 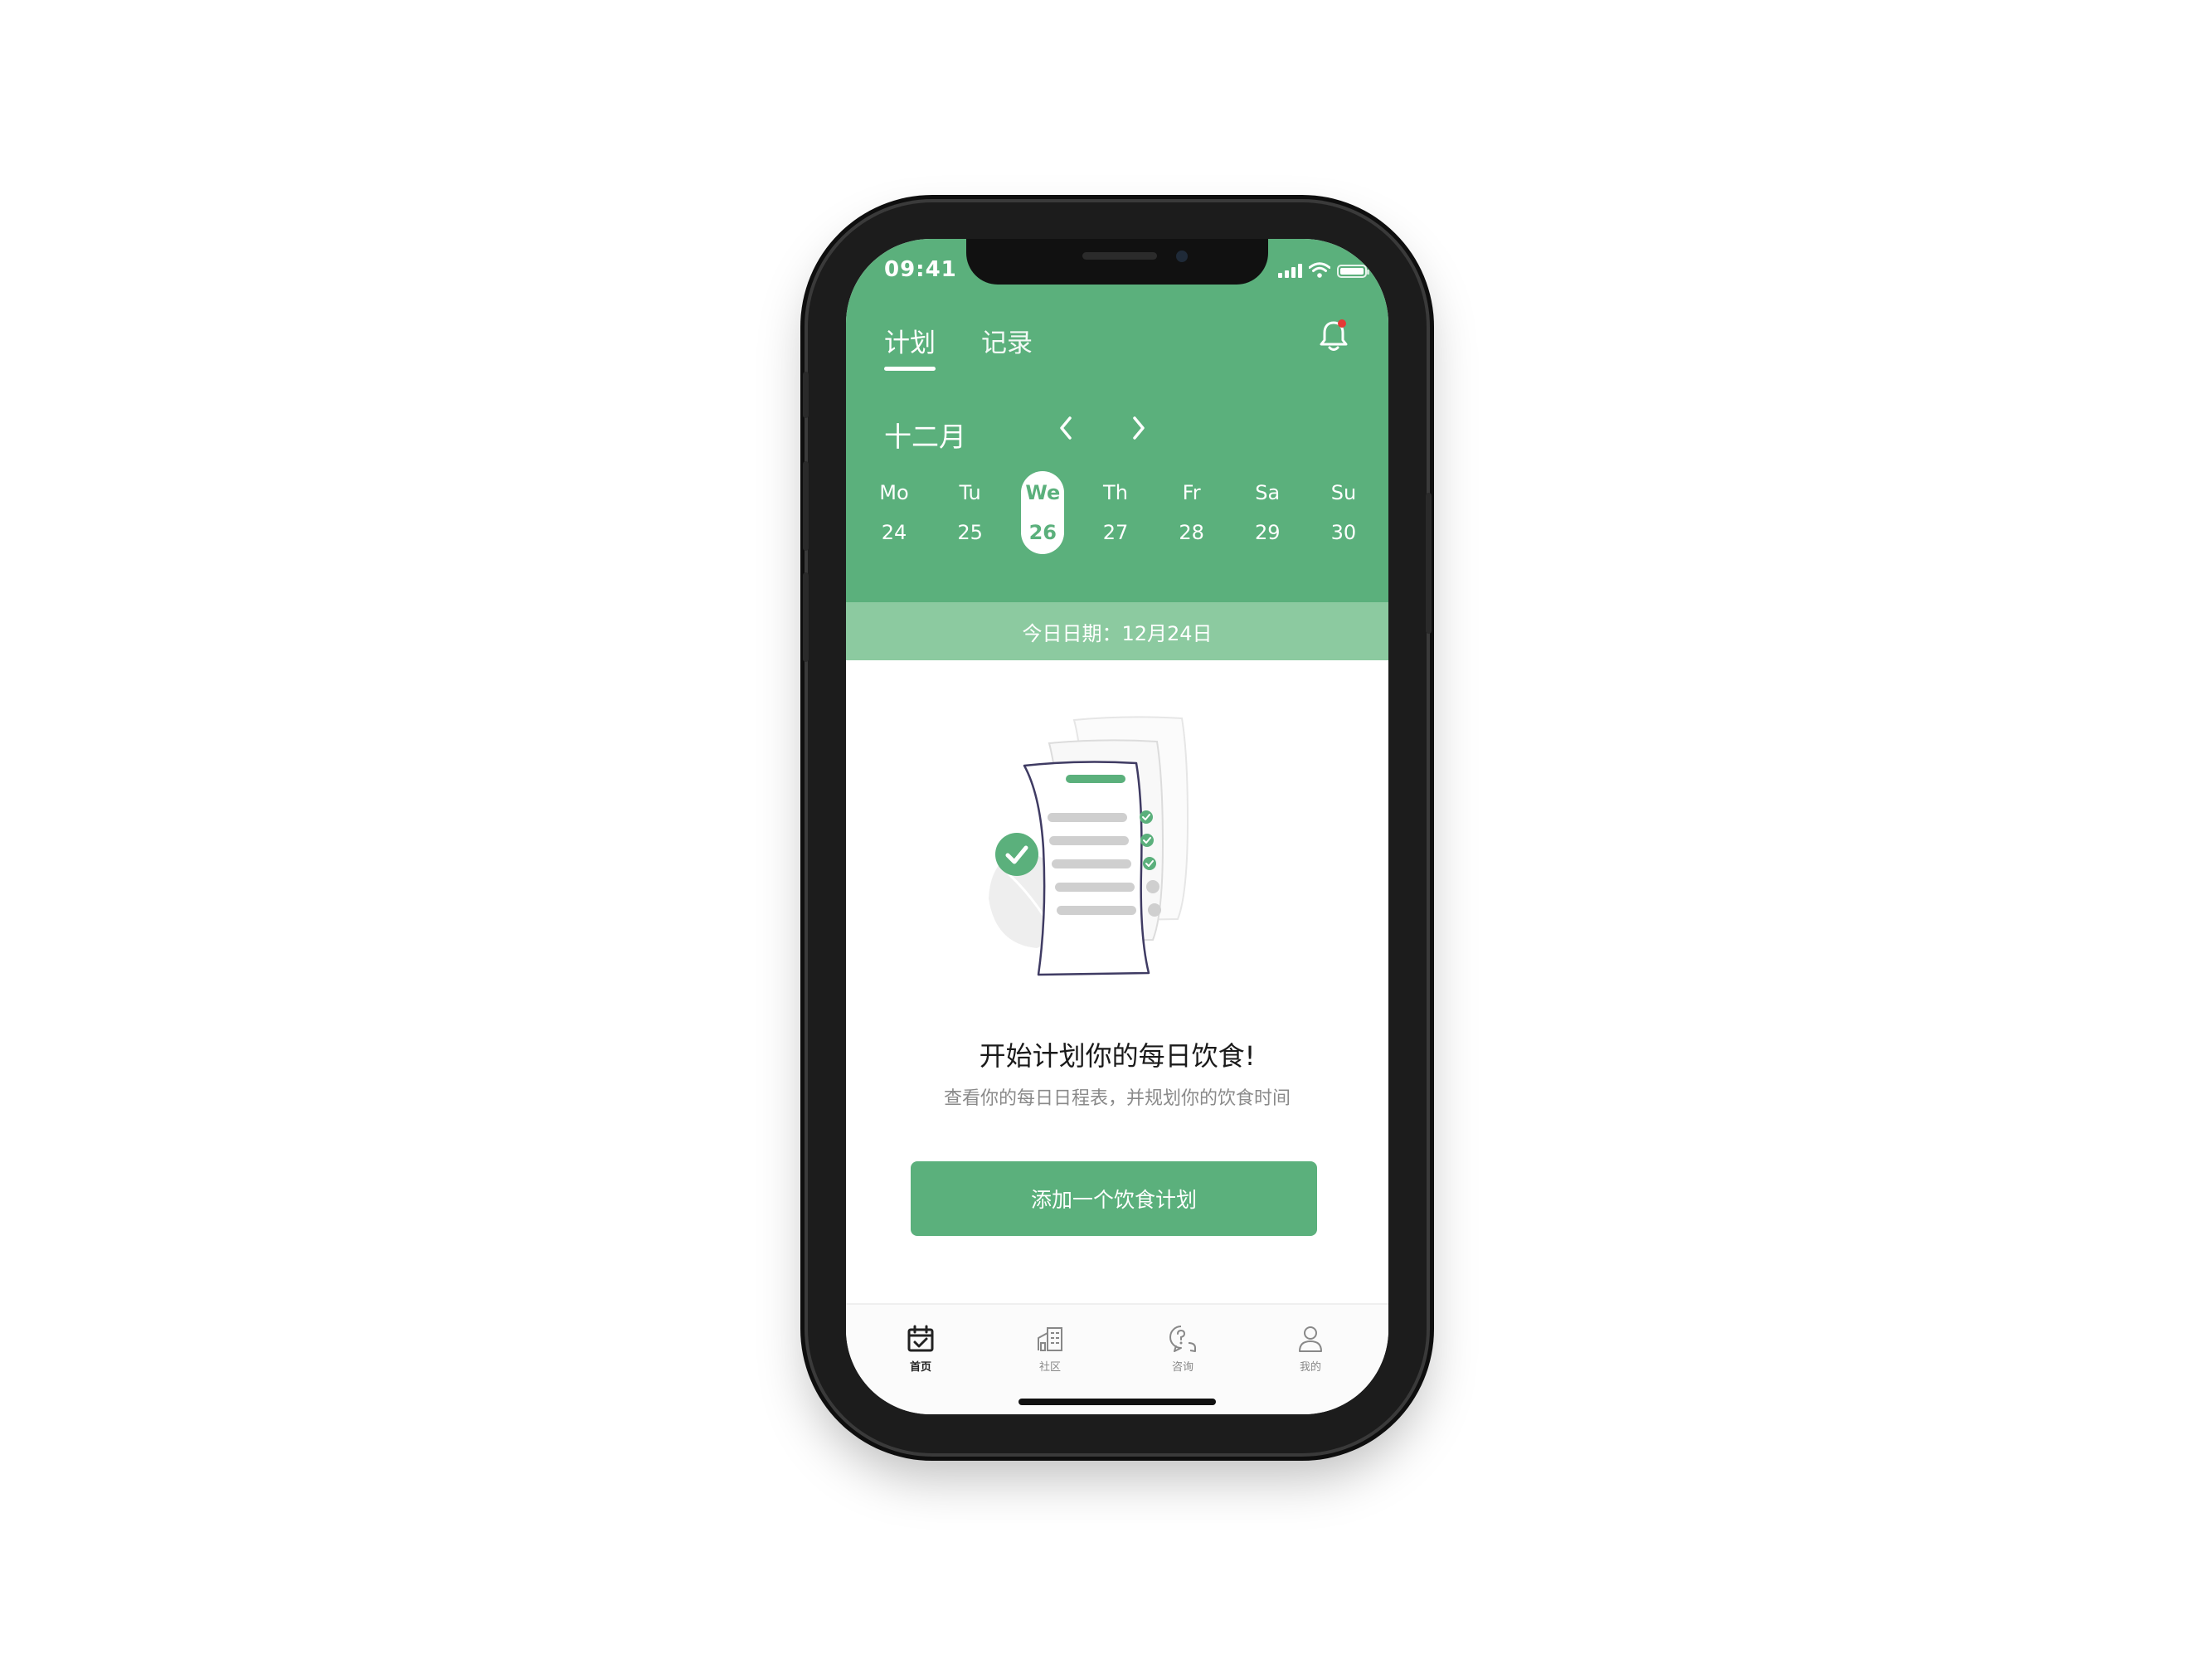 I want to click on empty-state-title: 开始计划你的每日饮食!, so click(x=1117, y=1056).